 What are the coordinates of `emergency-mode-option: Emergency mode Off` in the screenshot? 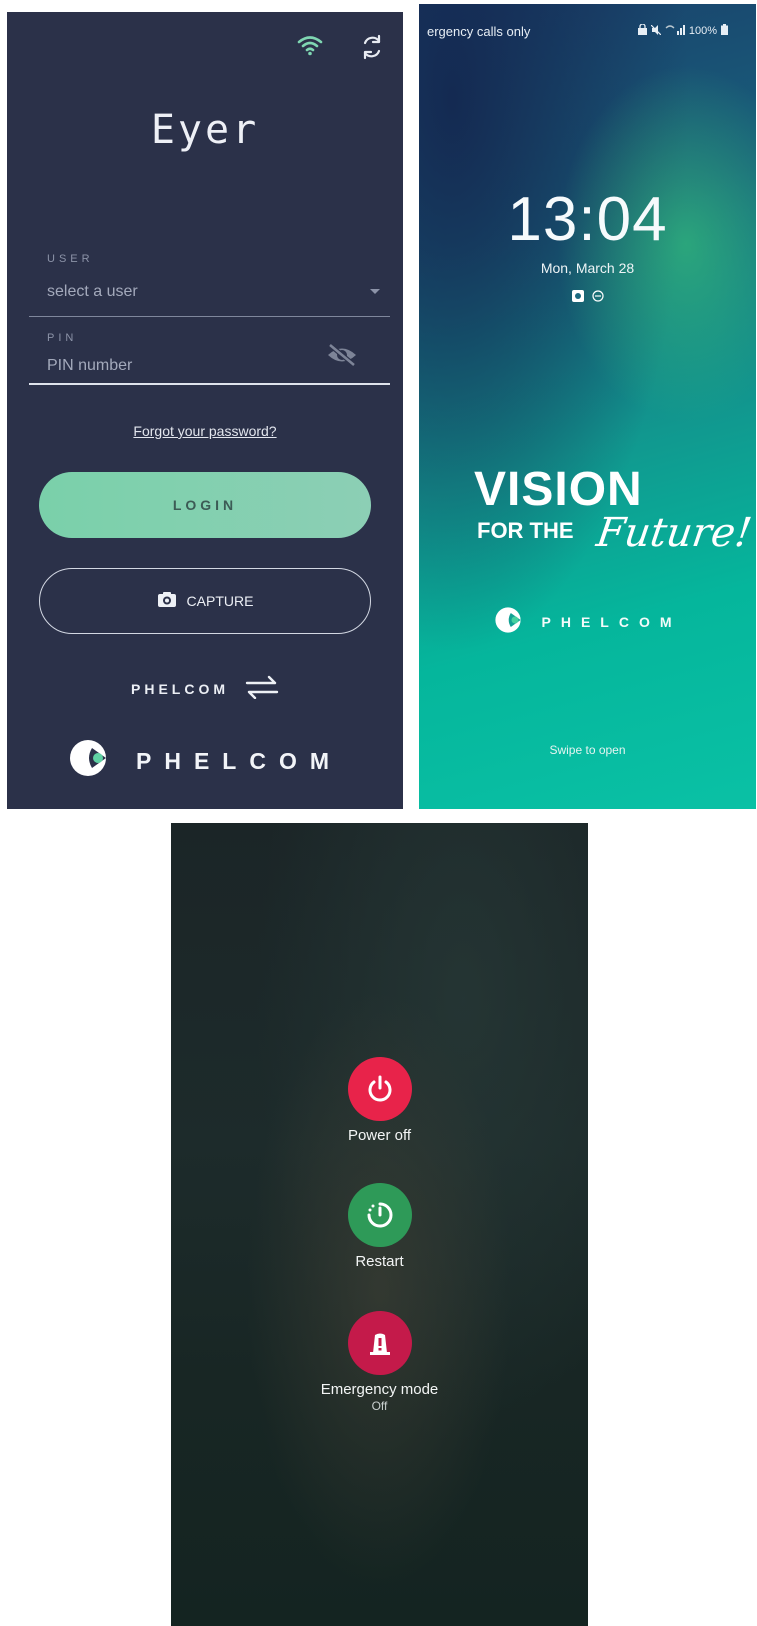 It's located at (379, 1362).